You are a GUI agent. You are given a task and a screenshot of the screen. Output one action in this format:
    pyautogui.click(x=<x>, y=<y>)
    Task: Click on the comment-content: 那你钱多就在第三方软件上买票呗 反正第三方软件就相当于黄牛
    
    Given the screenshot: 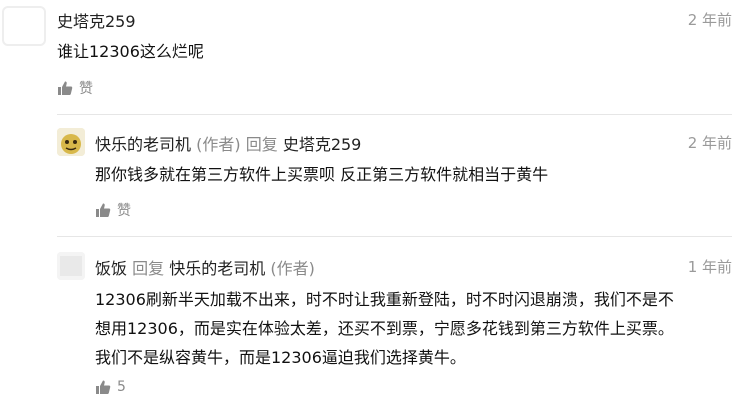 What is the action you would take?
    pyautogui.click(x=322, y=174)
    